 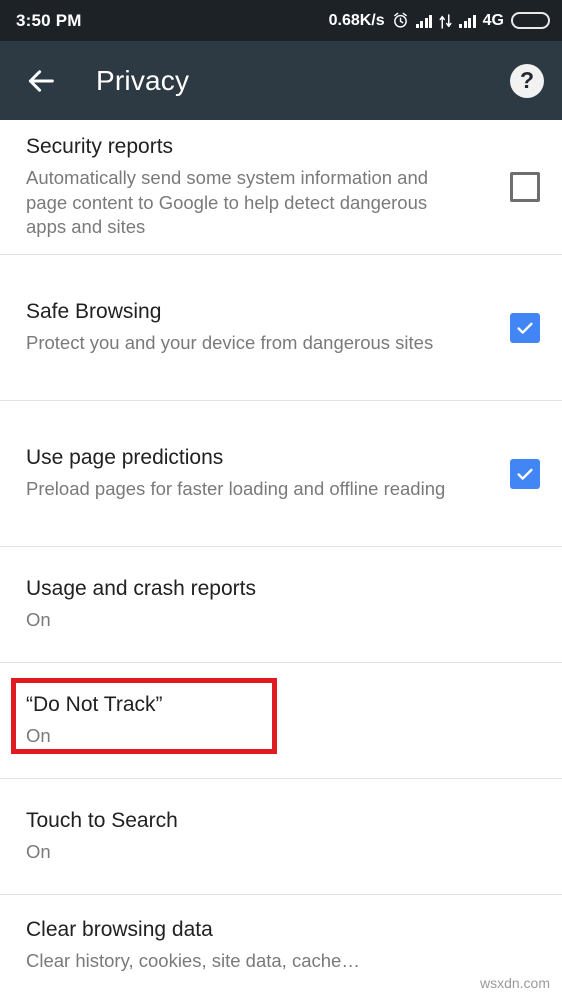 I want to click on checkbox-safe-browsing, so click(x=525, y=327).